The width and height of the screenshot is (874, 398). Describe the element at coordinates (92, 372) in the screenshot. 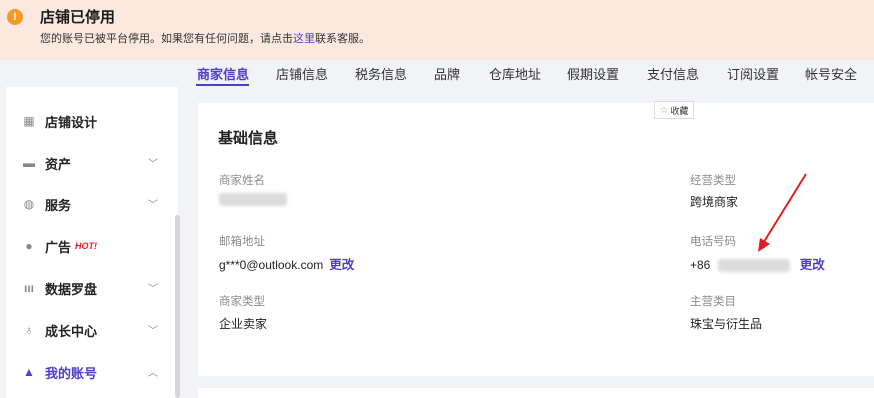

I see `sidebar-item-my-account: ▲ 我的账号 ︿` at that location.